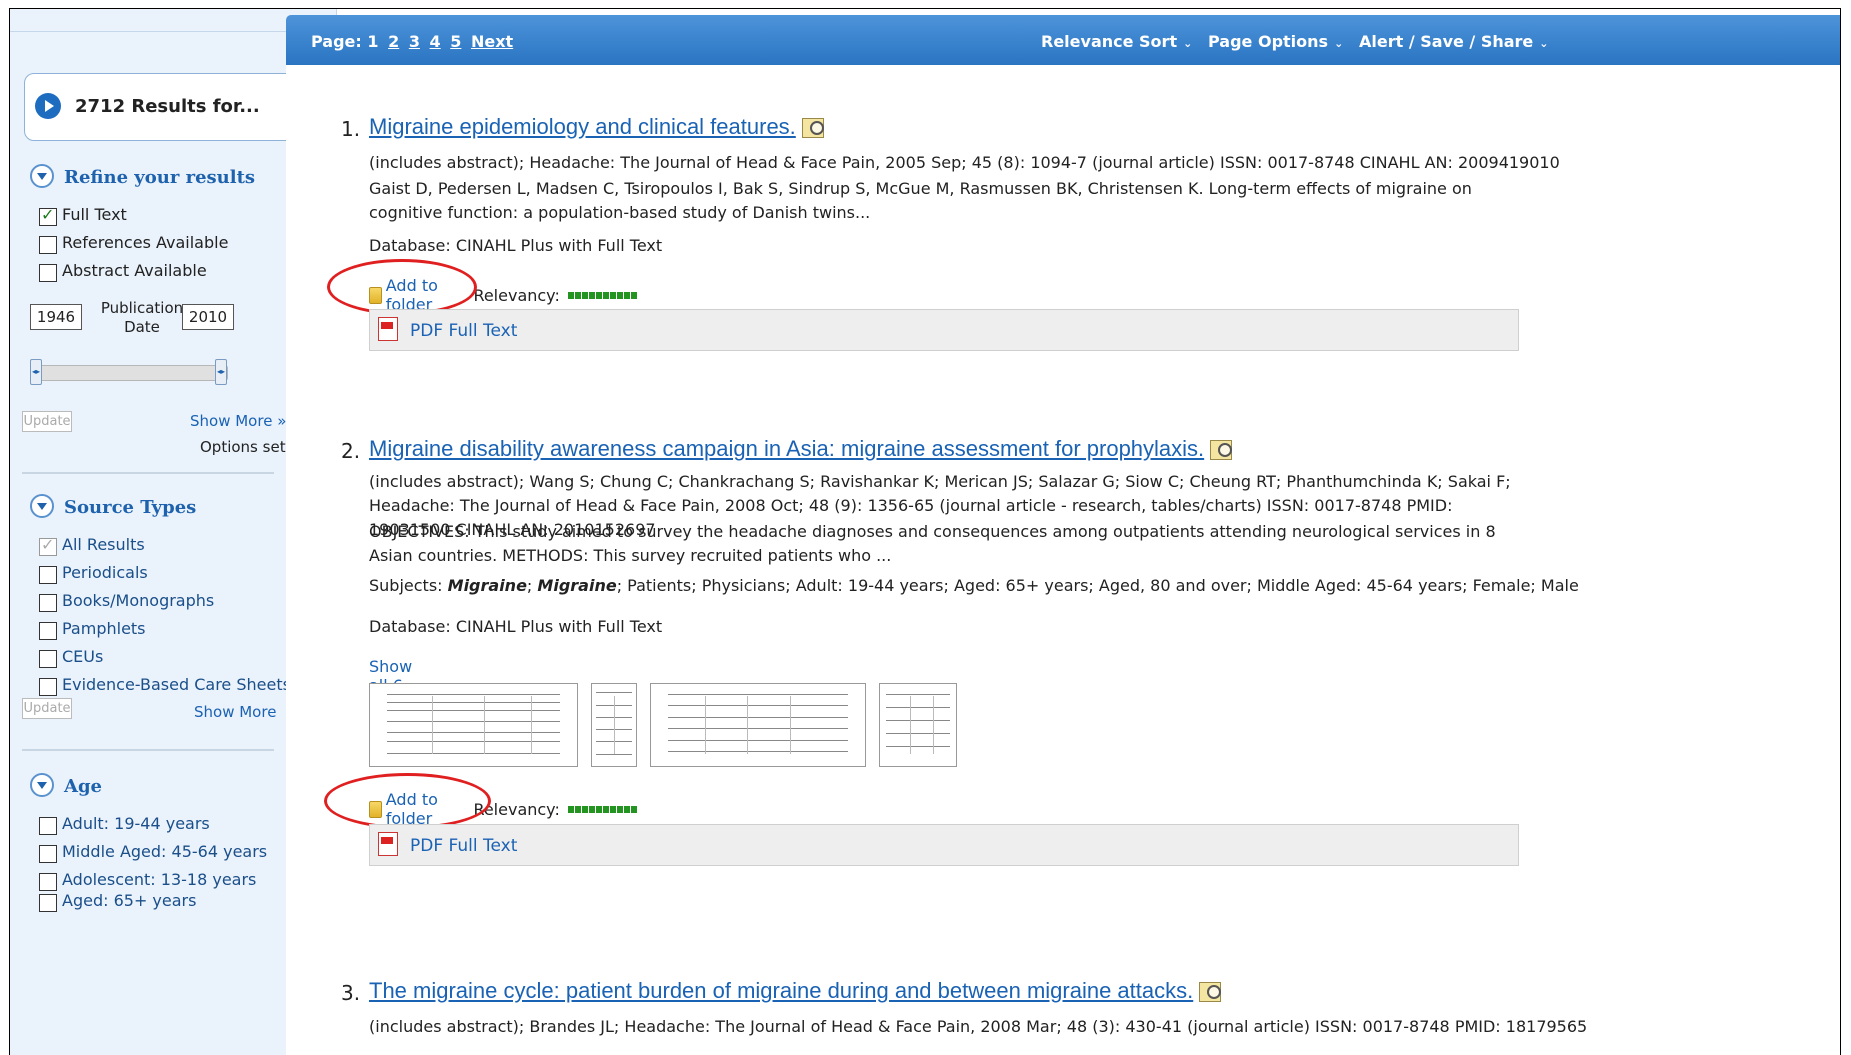  Describe the element at coordinates (602, 809) in the screenshot. I see `relevancy-meter` at that location.